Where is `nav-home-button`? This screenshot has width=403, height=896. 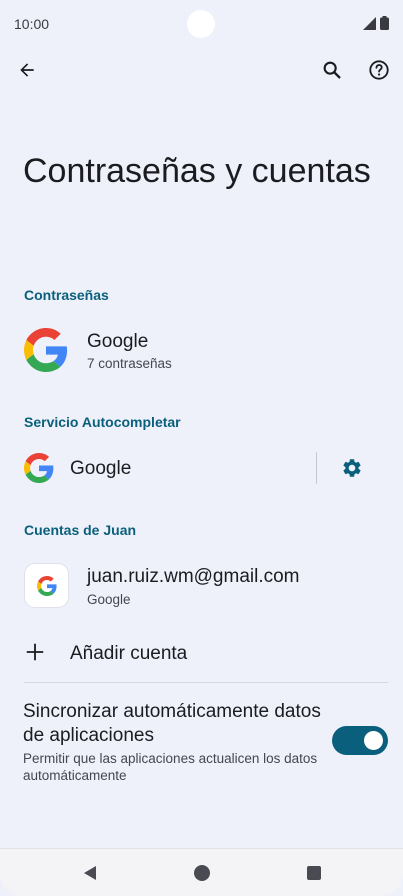 nav-home-button is located at coordinates (202, 873).